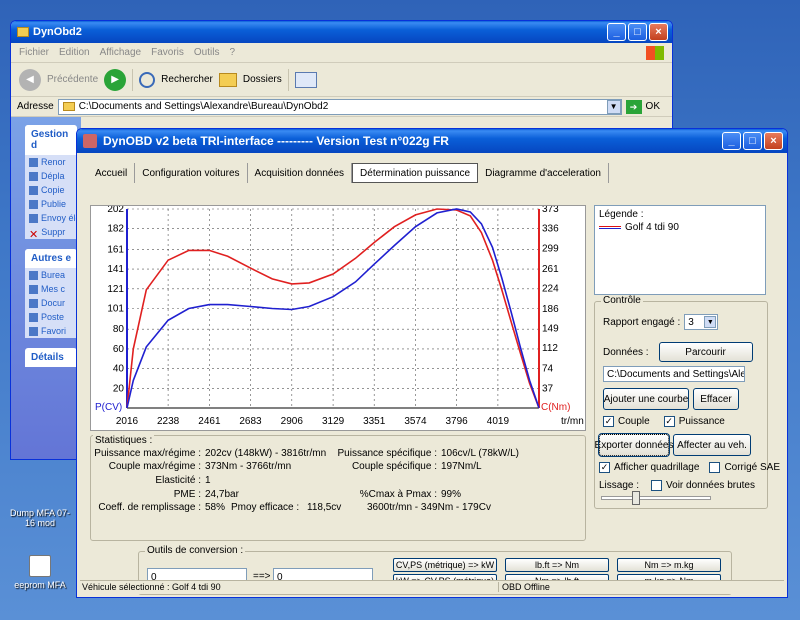 This screenshot has width=800, height=620. What do you see at coordinates (51, 258) in the screenshot?
I see `task-panel-header: Autres e` at bounding box center [51, 258].